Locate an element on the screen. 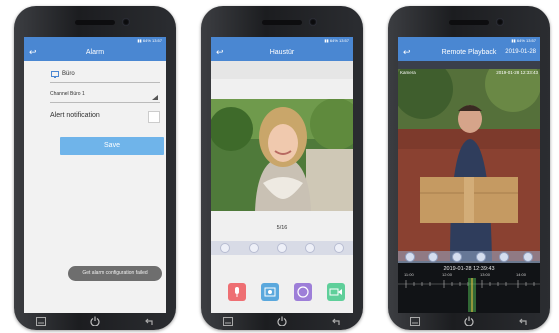 This screenshot has width=559, height=333. speed-icon is located at coordinates (457, 257).